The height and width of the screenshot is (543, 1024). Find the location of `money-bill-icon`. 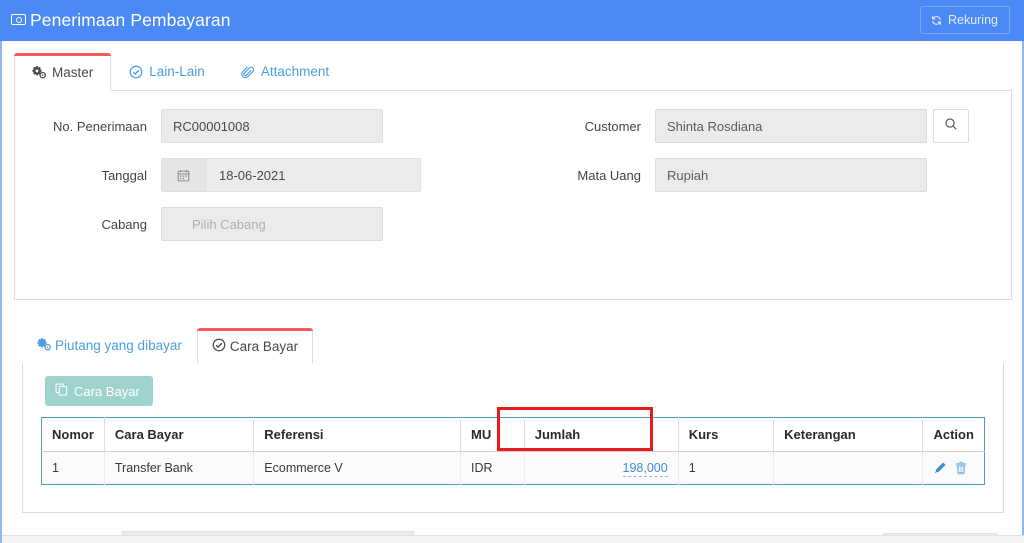

money-bill-icon is located at coordinates (18, 19).